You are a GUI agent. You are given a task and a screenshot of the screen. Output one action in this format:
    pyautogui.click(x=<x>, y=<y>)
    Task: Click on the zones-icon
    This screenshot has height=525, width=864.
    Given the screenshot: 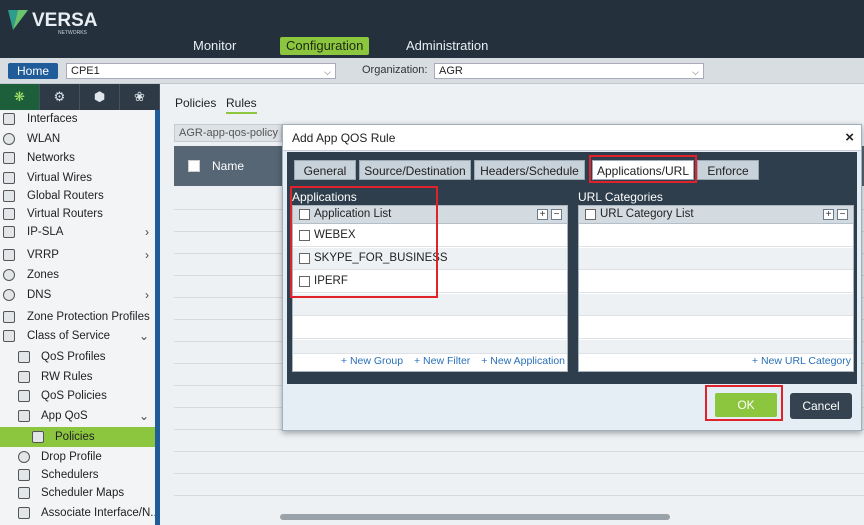 What is the action you would take?
    pyautogui.click(x=9, y=275)
    